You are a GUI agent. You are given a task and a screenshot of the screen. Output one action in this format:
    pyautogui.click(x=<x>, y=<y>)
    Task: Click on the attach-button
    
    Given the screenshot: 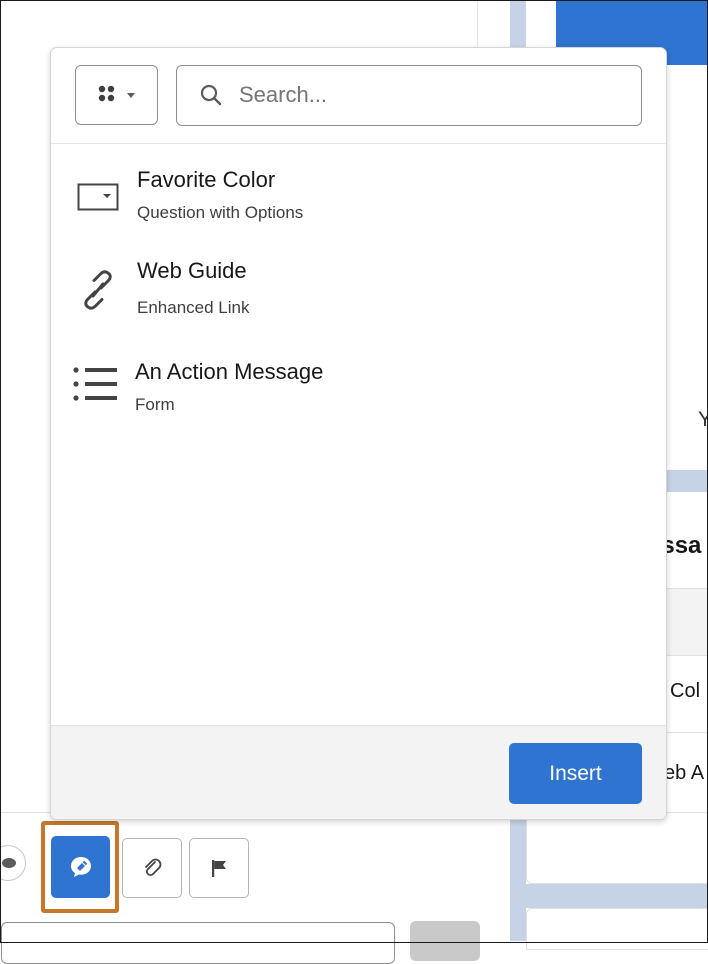 What is the action you would take?
    pyautogui.click(x=152, y=868)
    